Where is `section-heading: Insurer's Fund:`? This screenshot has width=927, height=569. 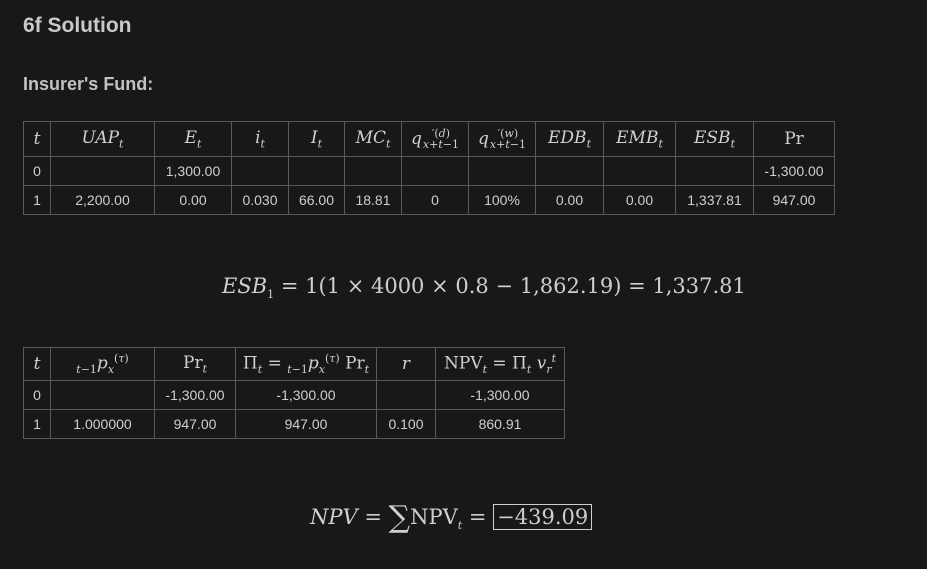 section-heading: Insurer's Fund: is located at coordinates (88, 84).